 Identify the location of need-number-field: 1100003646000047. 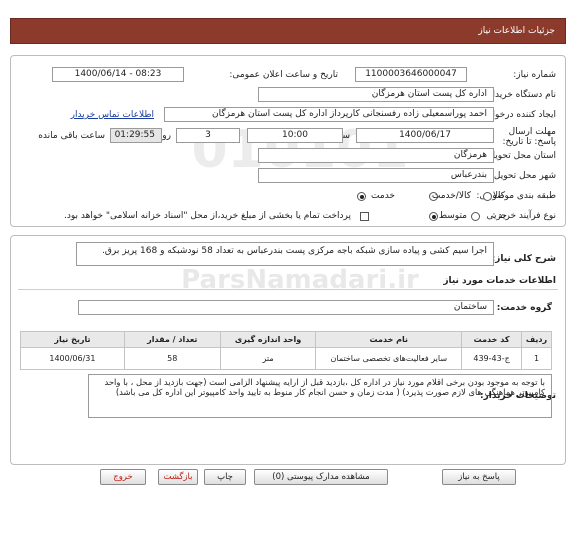
(411, 74).